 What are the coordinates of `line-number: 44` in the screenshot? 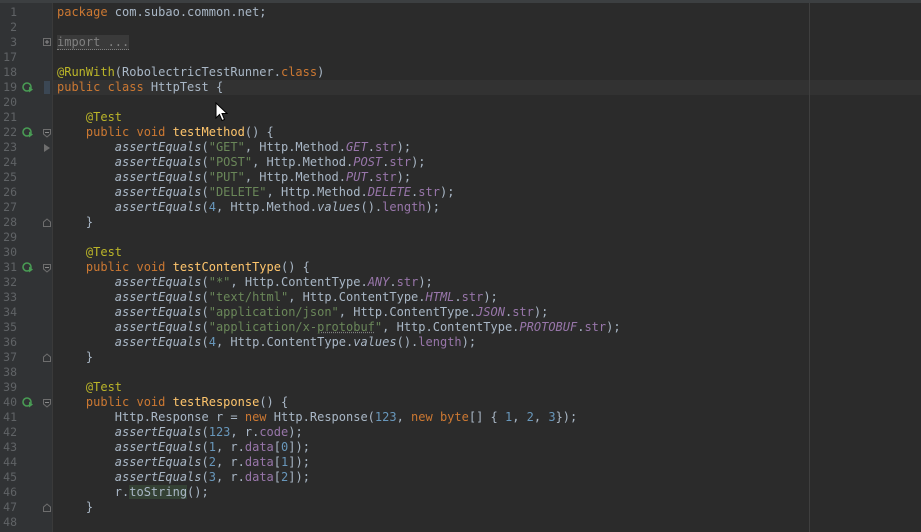 It's located at (10, 462).